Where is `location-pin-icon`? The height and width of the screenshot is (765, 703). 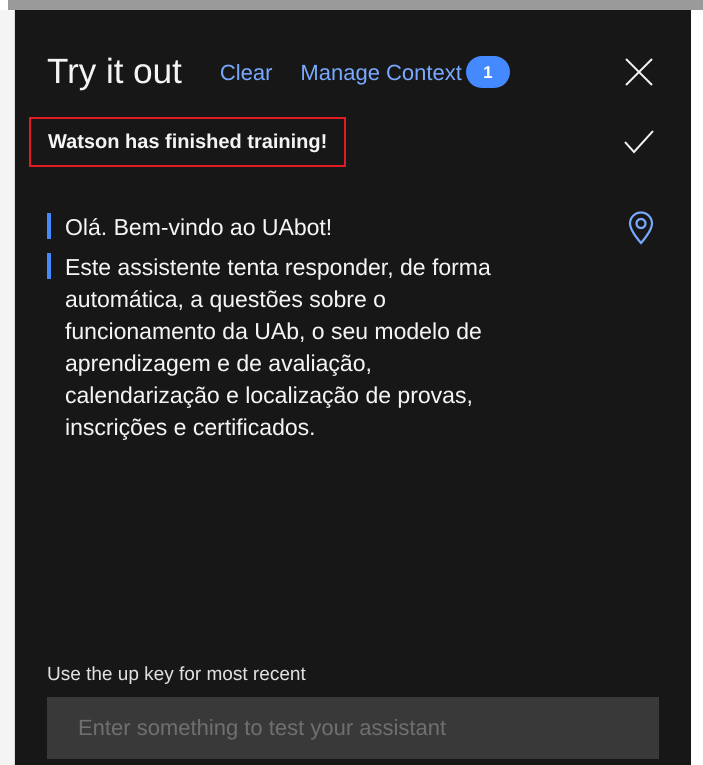
location-pin-icon is located at coordinates (641, 227).